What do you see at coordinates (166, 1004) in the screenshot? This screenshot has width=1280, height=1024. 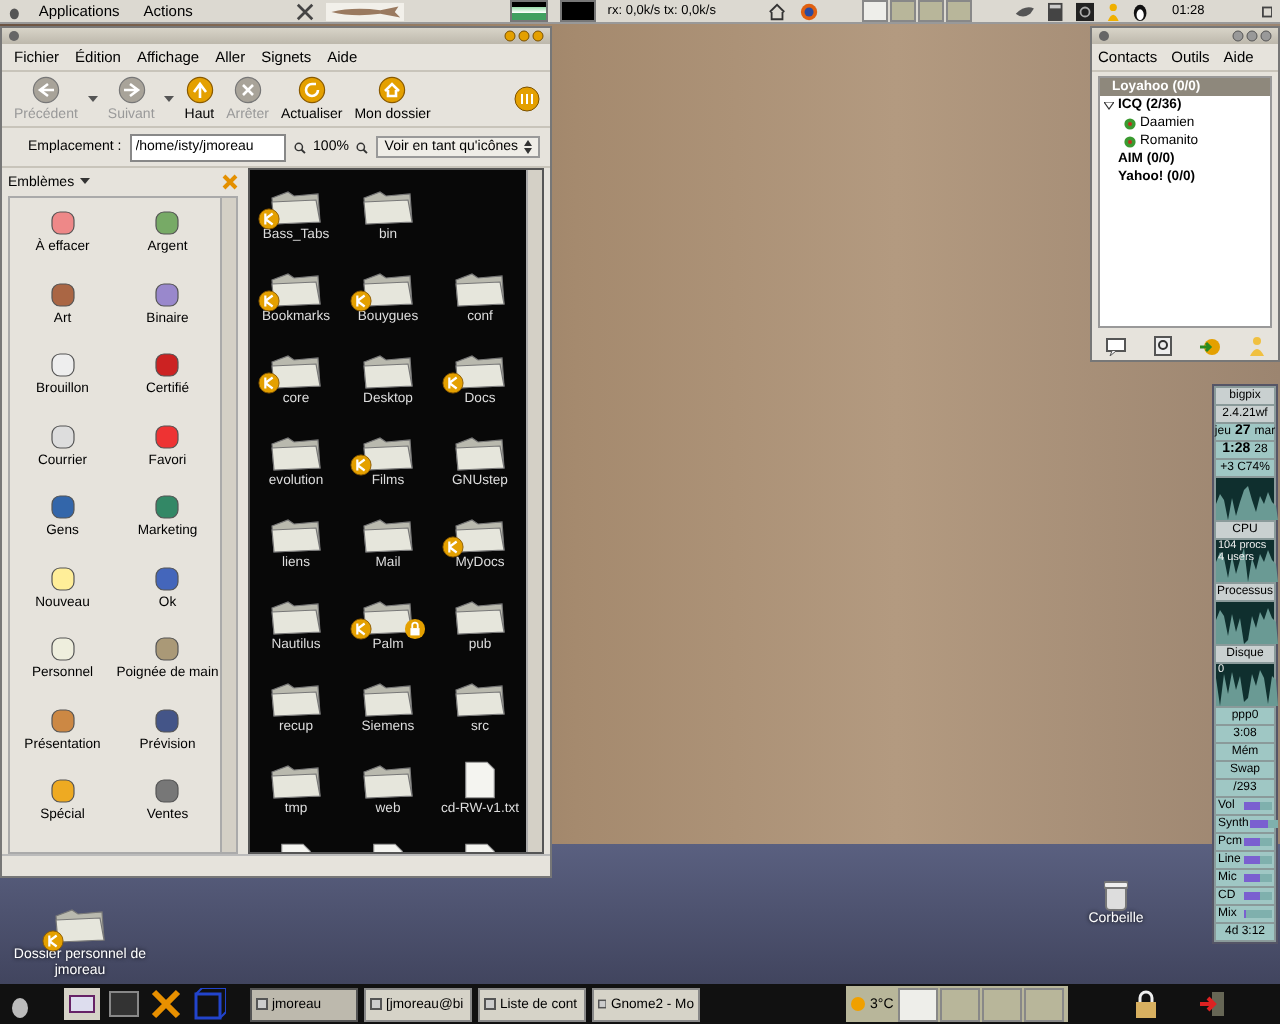 I see `cross-icon` at bounding box center [166, 1004].